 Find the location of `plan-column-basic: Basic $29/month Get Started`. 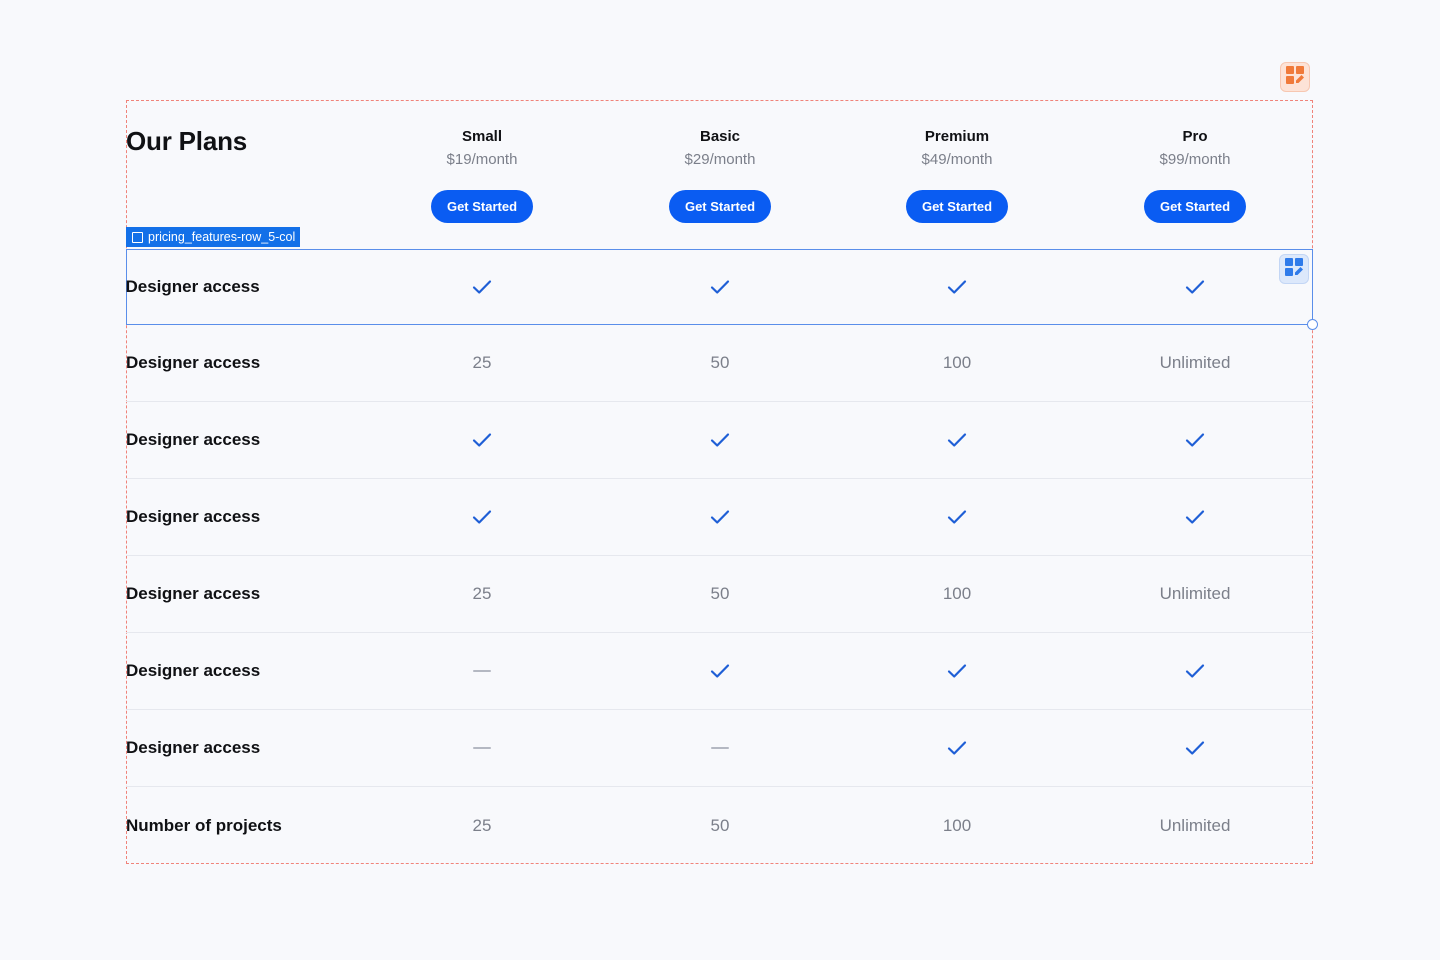

plan-column-basic: Basic $29/month Get Started is located at coordinates (720, 174).